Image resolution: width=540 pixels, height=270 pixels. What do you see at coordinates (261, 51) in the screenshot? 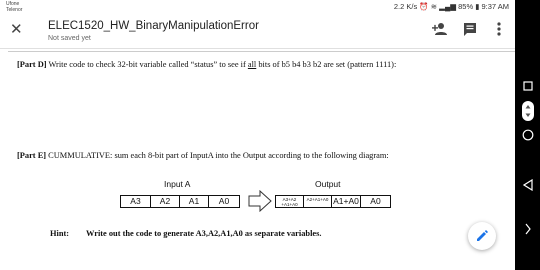
I see `page-border` at bounding box center [261, 51].